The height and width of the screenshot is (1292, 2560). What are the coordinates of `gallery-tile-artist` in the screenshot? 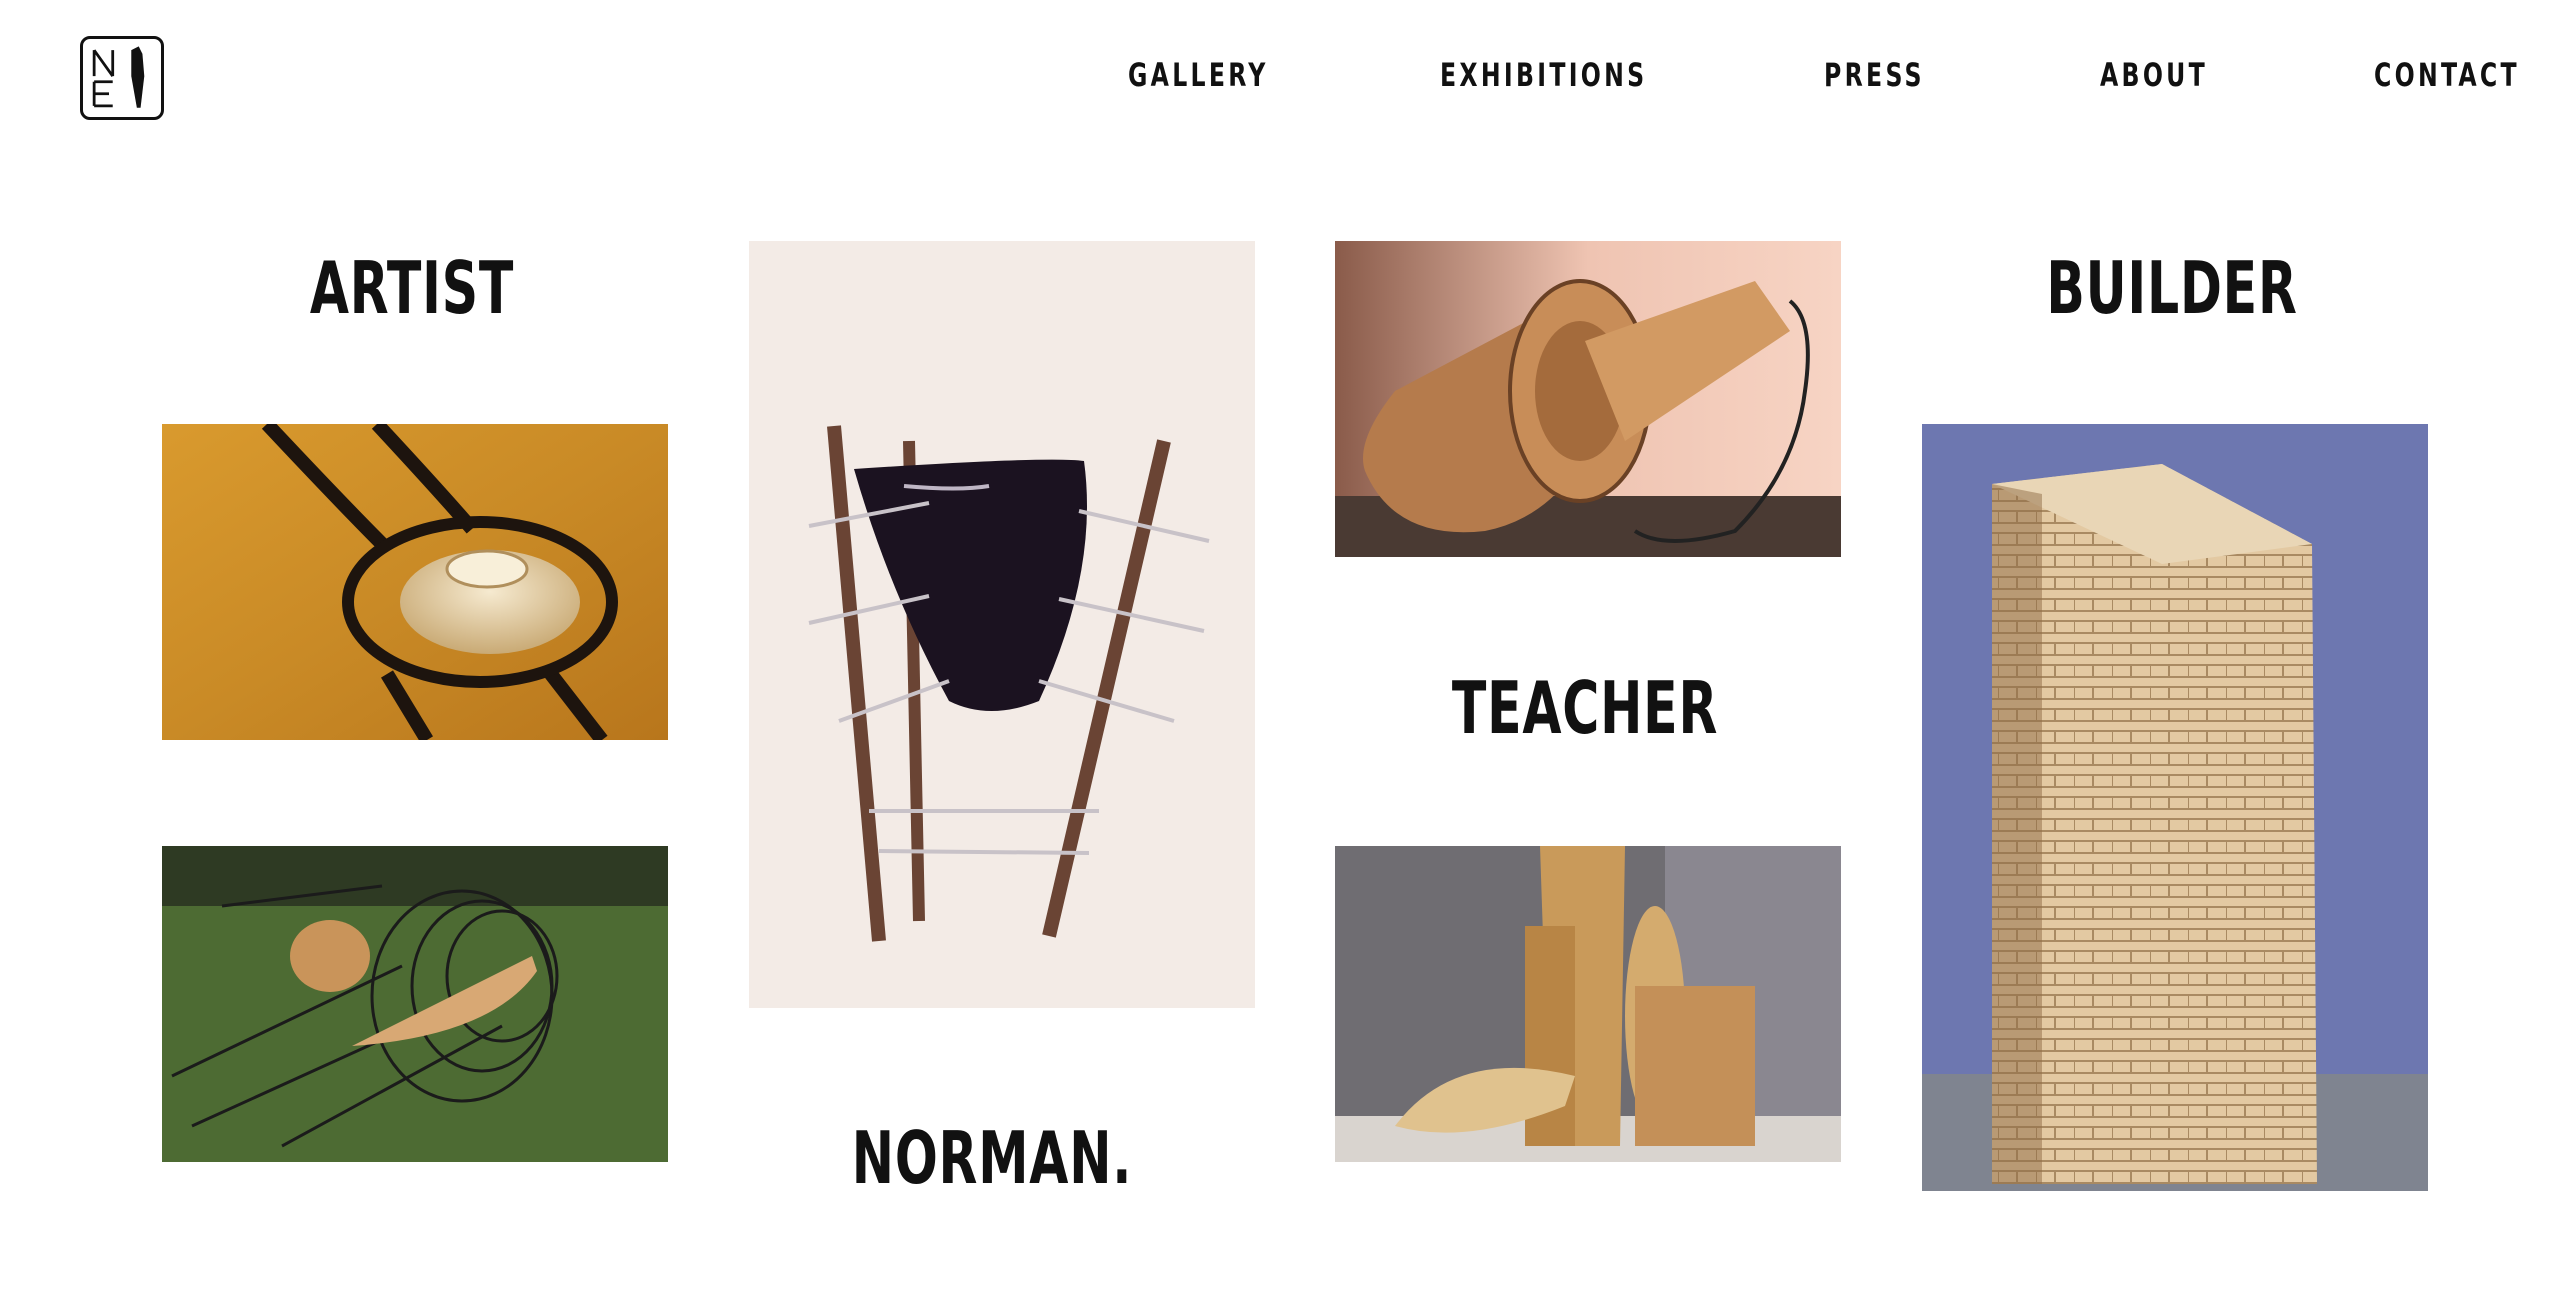 It's located at (415, 582).